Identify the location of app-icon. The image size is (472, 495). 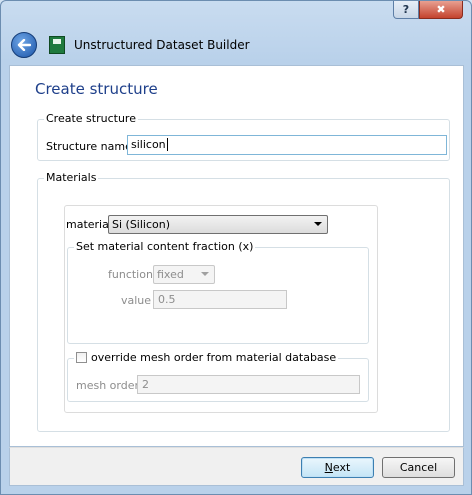
(57, 45).